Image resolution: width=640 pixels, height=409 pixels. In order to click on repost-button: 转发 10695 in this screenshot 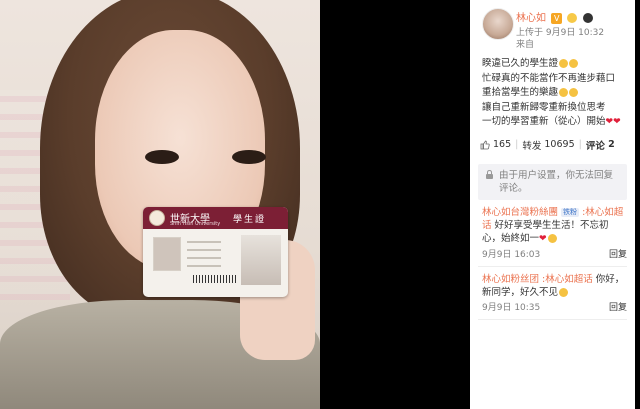, I will do `click(548, 145)`.